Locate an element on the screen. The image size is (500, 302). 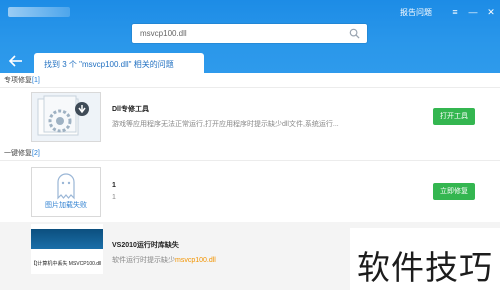
search-input is located at coordinates (240, 33).